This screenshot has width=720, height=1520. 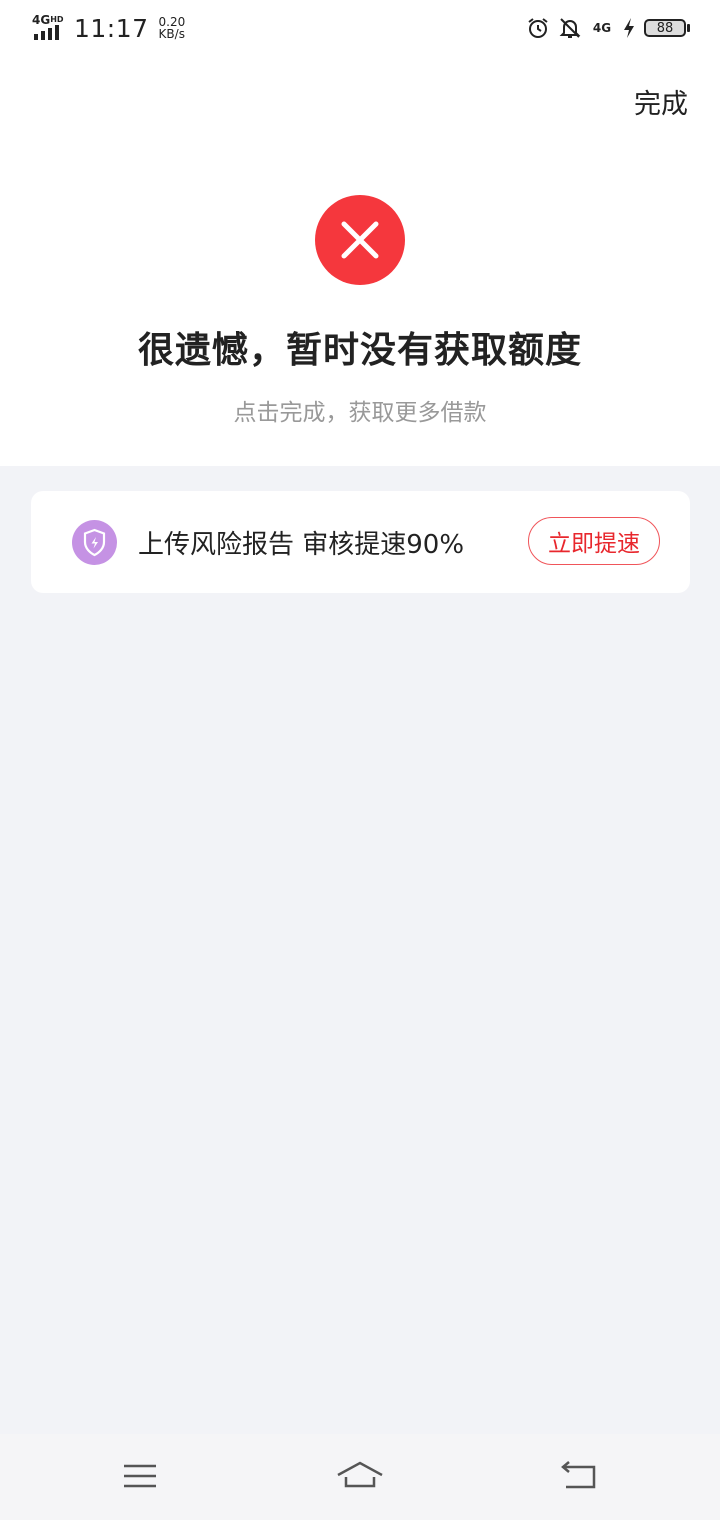 I want to click on status-bar: 4GHD 11:17 0.20 KB/s 4G 88, so click(x=360, y=28).